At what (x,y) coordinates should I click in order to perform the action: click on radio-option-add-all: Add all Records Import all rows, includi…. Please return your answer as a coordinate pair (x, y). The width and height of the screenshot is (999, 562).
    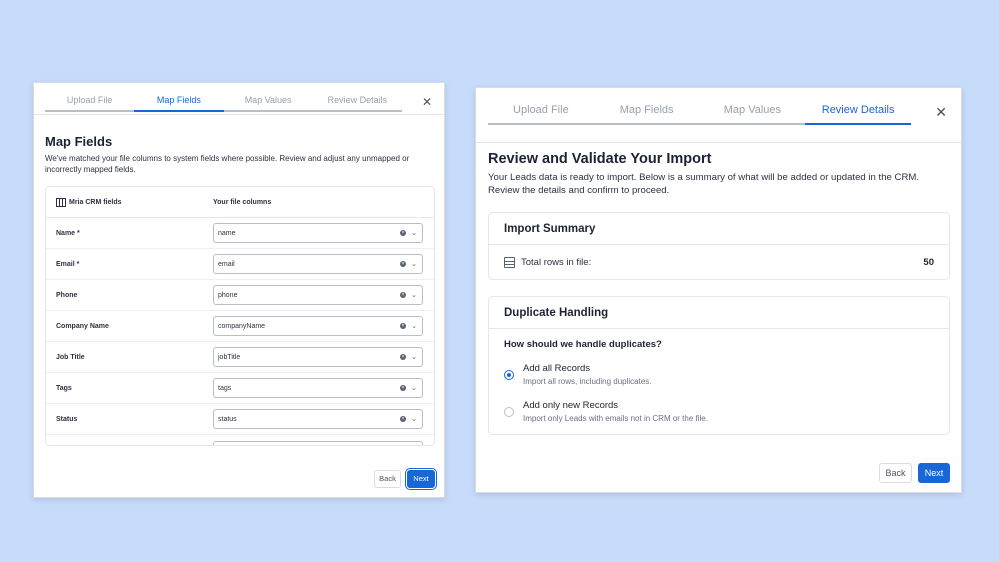
    Looking at the image, I should click on (578, 374).